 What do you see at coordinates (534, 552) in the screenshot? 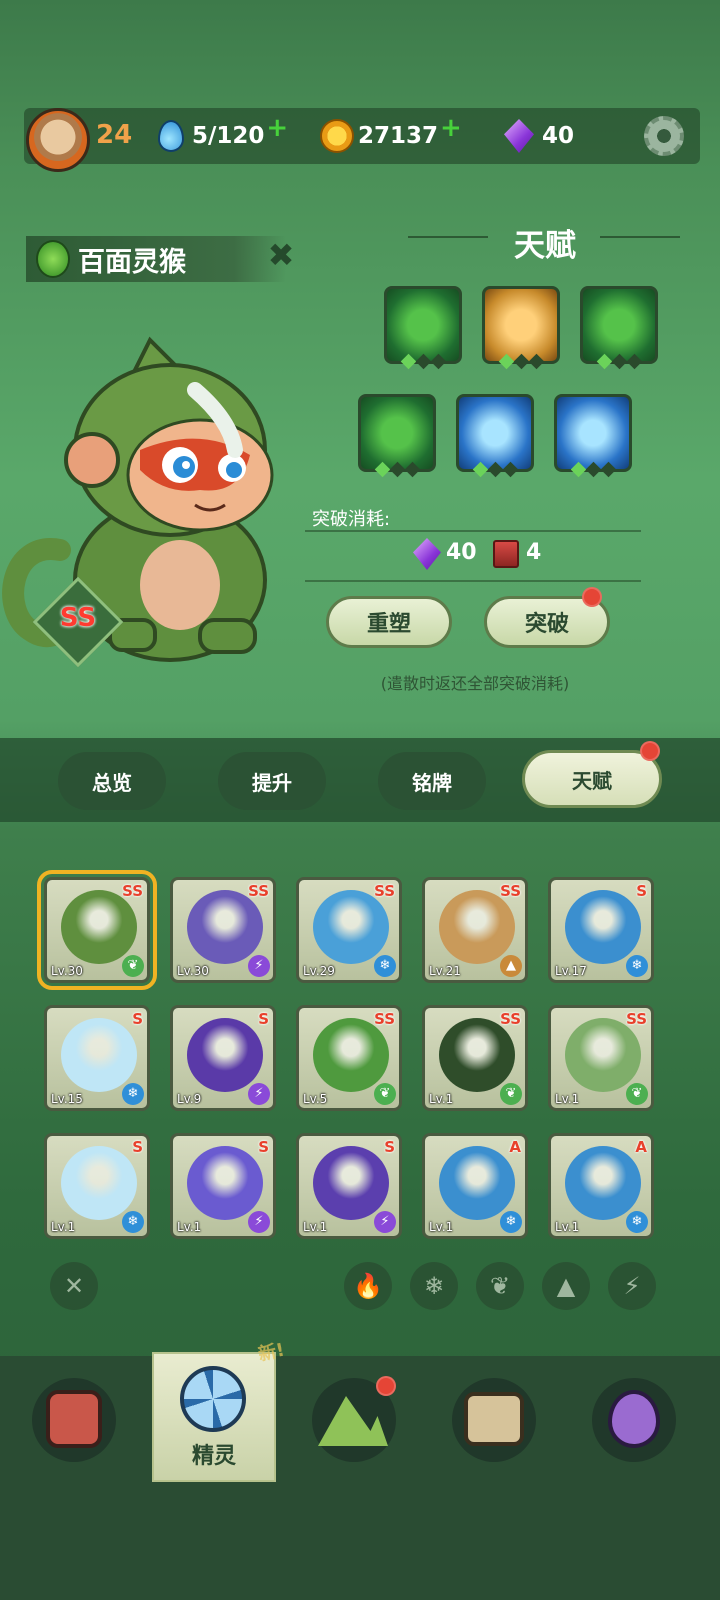
I see `cost-book-value: 4` at bounding box center [534, 552].